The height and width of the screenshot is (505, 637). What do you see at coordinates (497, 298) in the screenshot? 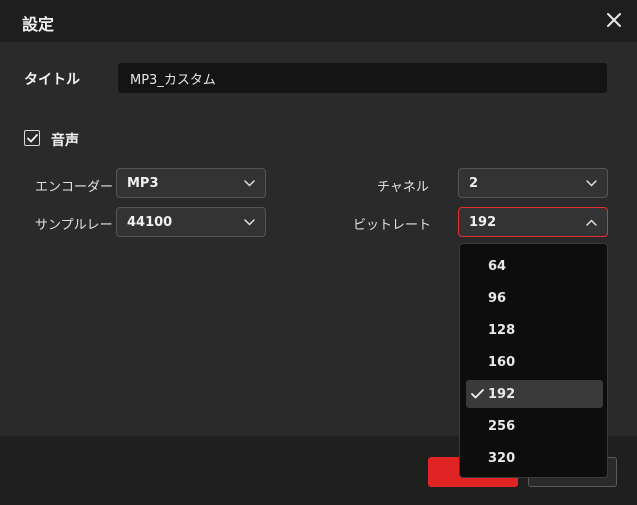
I see `option-label: 96` at bounding box center [497, 298].